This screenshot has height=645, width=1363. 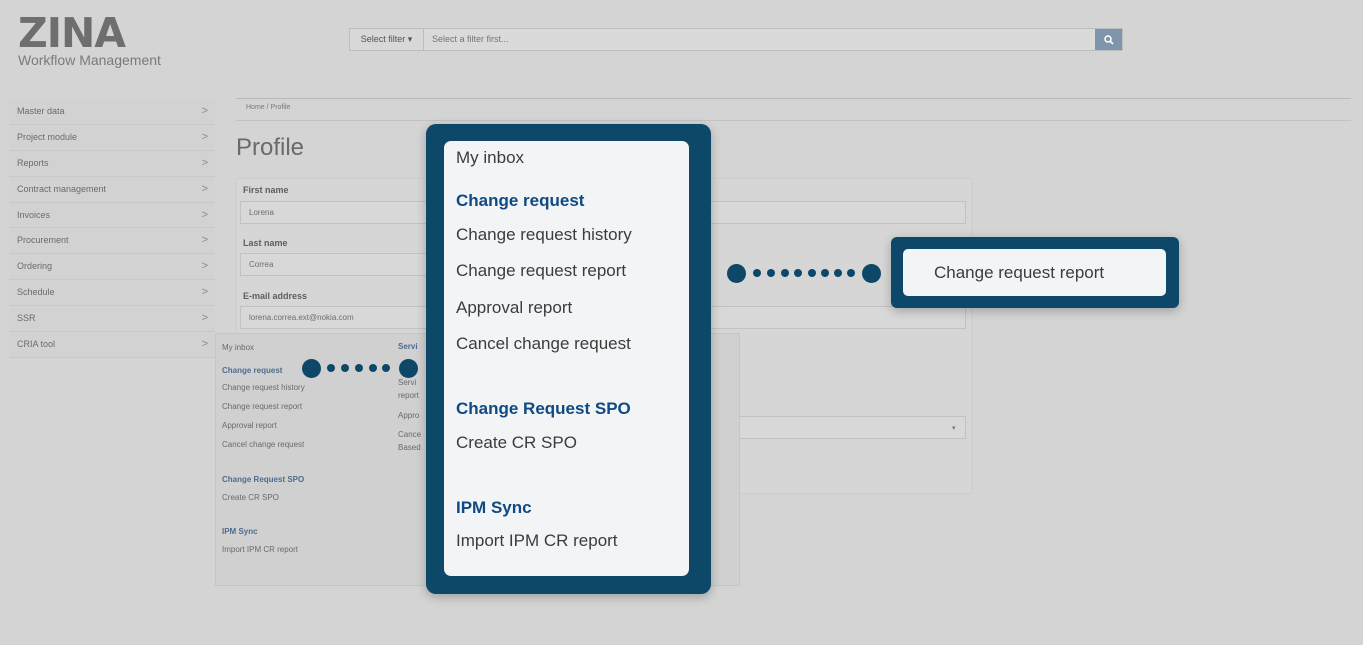 What do you see at coordinates (340, 264) in the screenshot?
I see `last-name-field: Correa` at bounding box center [340, 264].